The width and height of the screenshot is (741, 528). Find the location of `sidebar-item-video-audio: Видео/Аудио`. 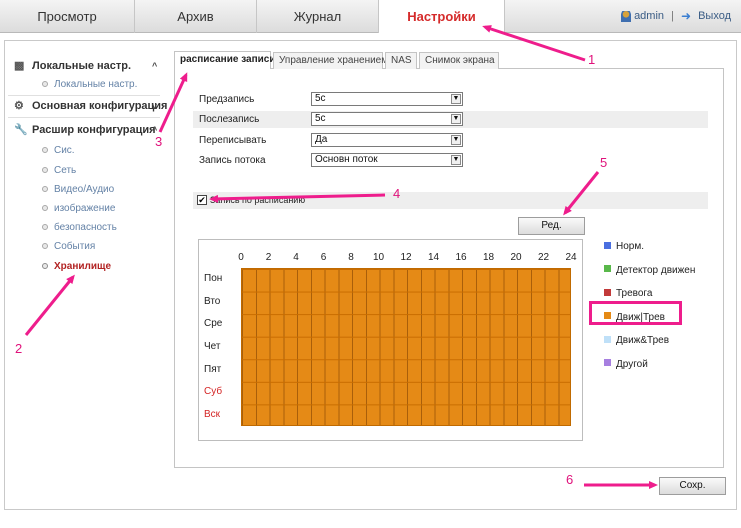

sidebar-item-video-audio: Видео/Аудио is located at coordinates (78, 190).